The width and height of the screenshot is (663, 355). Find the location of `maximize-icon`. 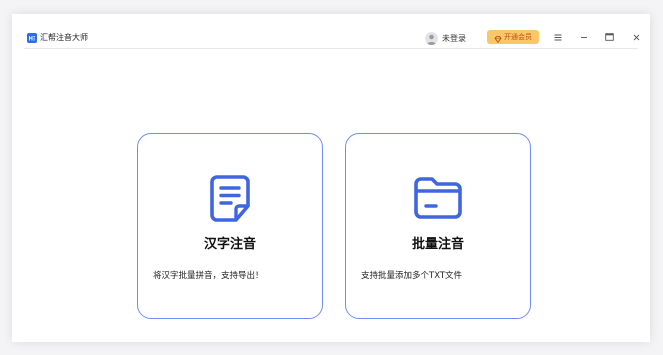

maximize-icon is located at coordinates (609, 37).